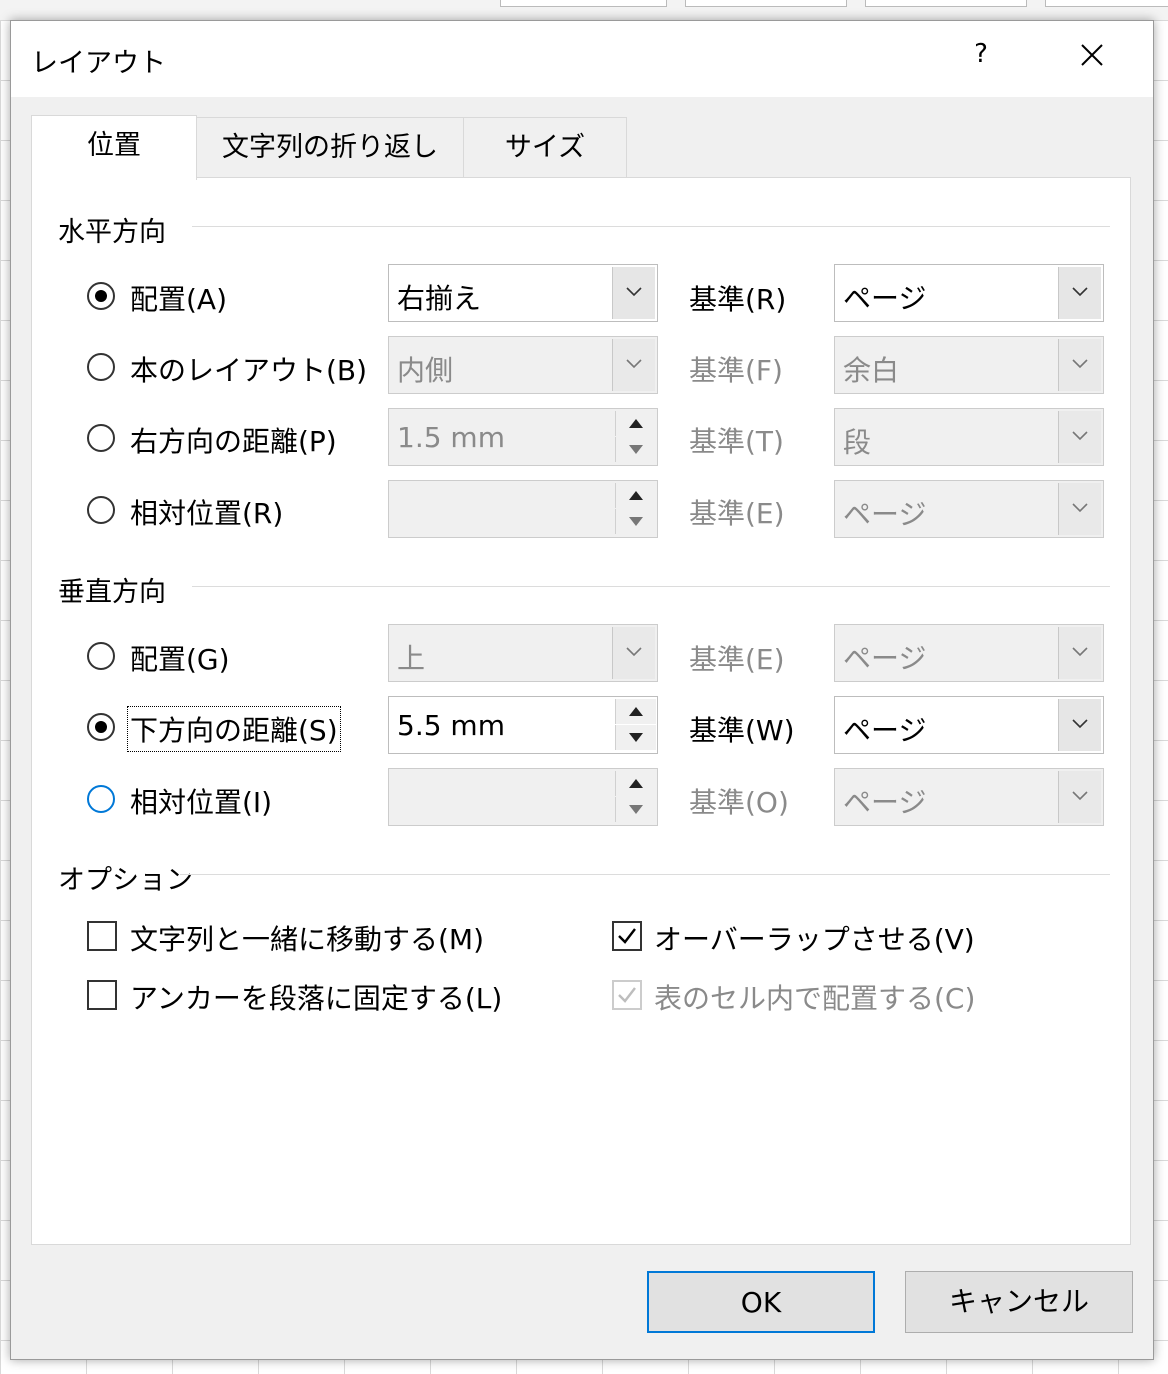 This screenshot has height=1374, width=1168. I want to click on tab-text-wrapping: 文字列の折り返し, so click(330, 147).